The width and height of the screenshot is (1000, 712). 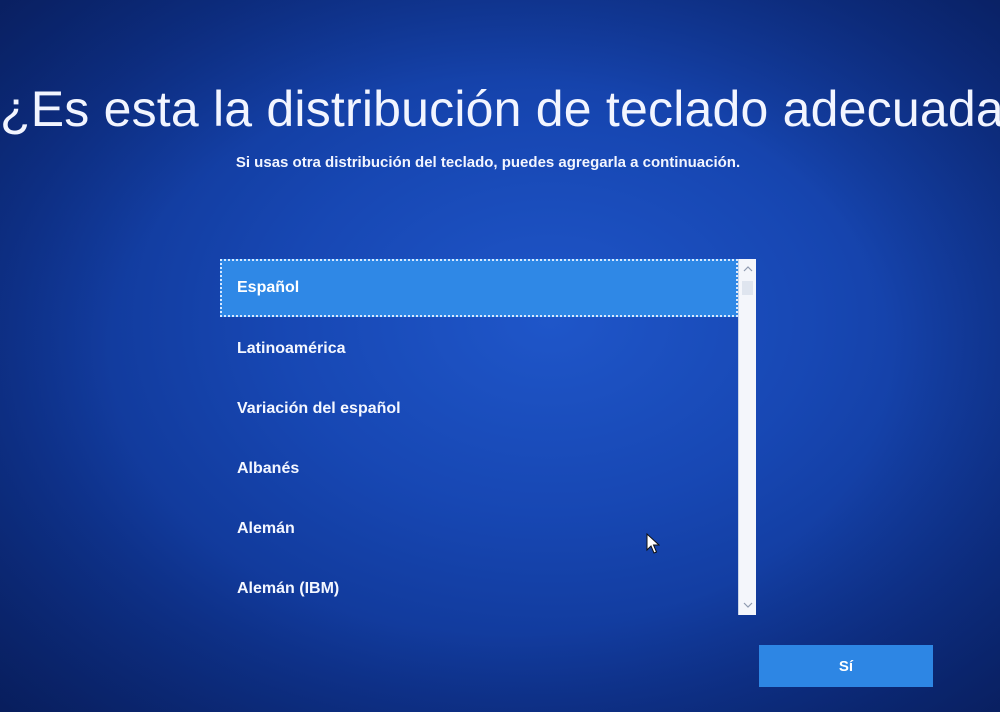 I want to click on list-item-label: Variación del español, so click(x=319, y=408).